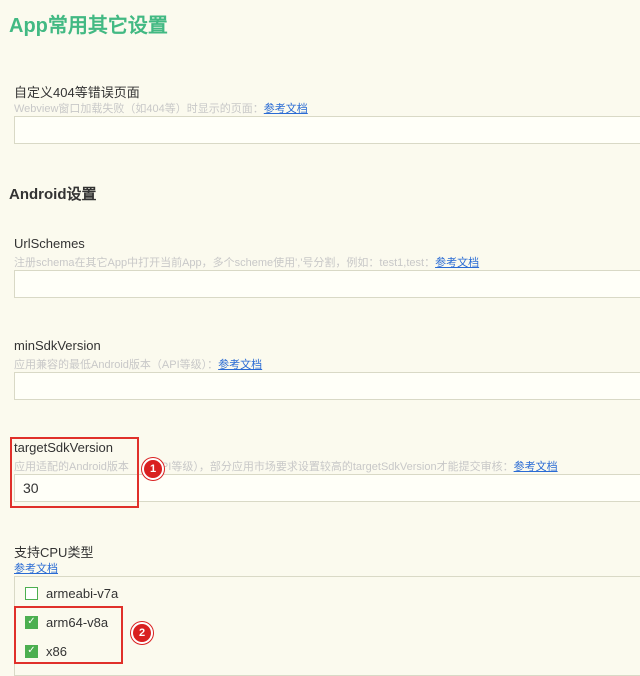  Describe the element at coordinates (240, 365) in the screenshot. I see `min-sdk-doc-link: 参考文档` at that location.